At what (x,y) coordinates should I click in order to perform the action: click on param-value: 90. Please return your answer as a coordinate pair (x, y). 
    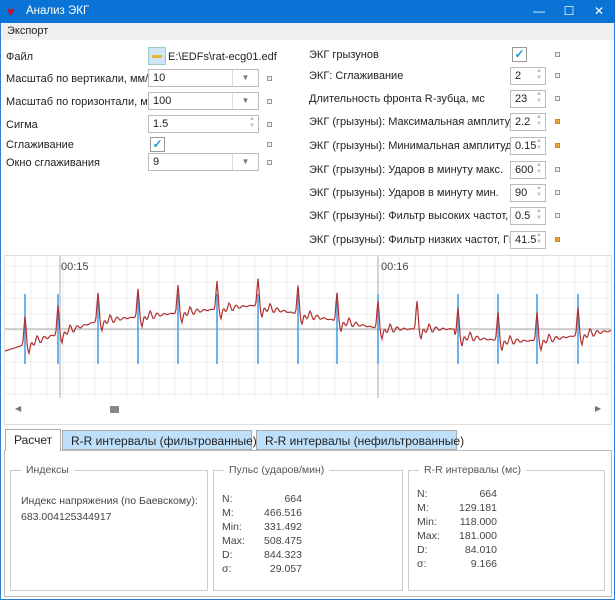
    Looking at the image, I should click on (521, 193).